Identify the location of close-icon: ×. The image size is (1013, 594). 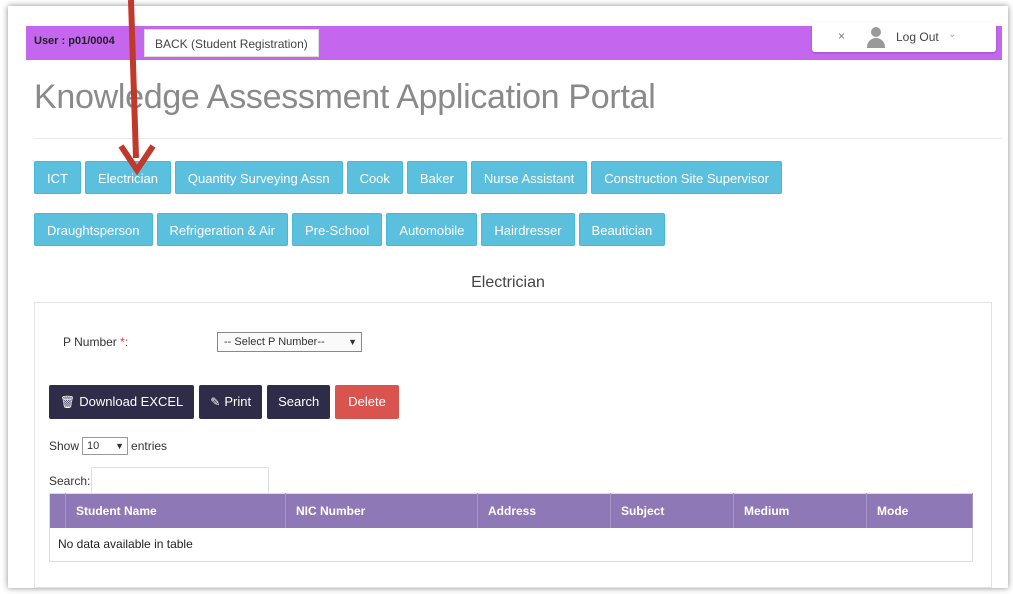
(841, 36).